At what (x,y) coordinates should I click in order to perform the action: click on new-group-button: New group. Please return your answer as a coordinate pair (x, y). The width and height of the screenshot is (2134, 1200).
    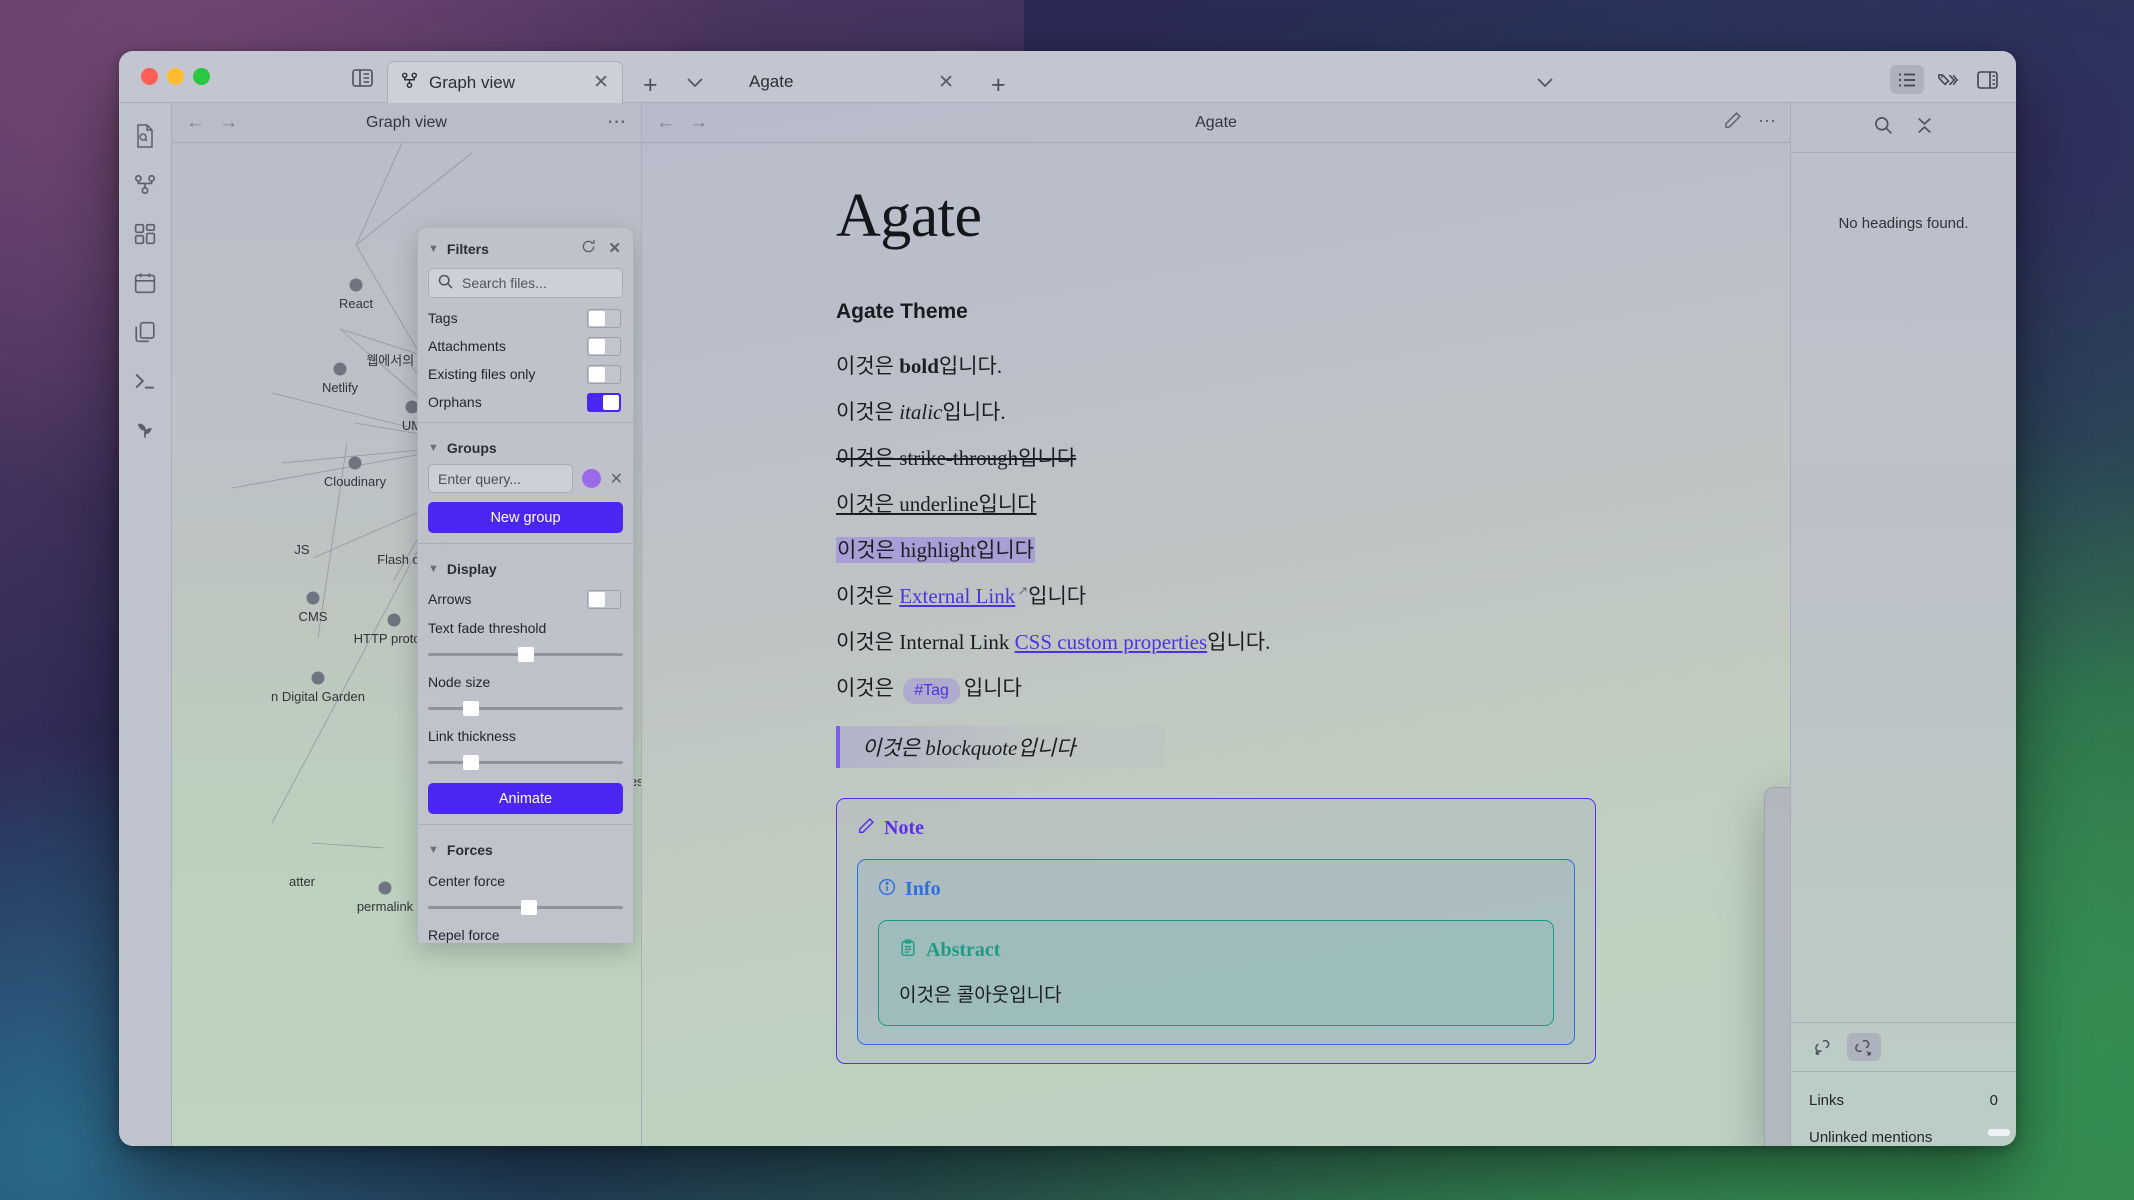
    Looking at the image, I should click on (525, 517).